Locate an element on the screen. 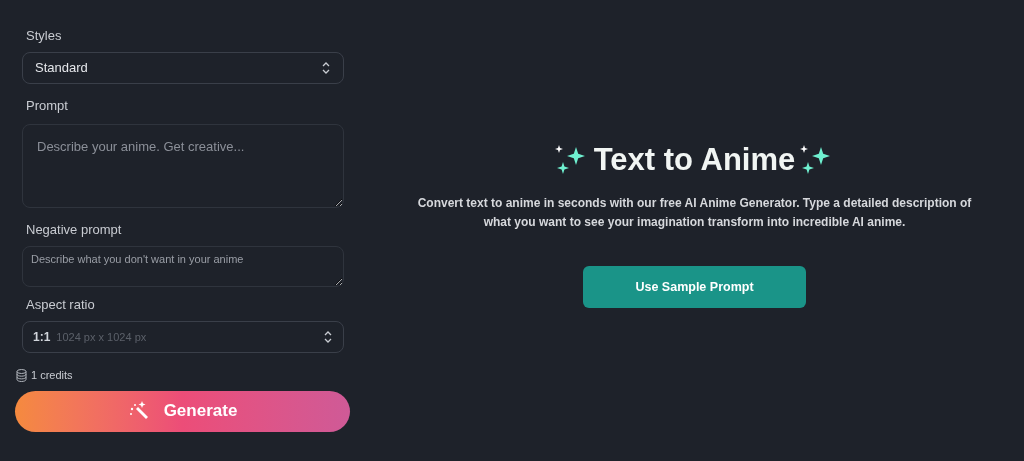 The height and width of the screenshot is (461, 1024). field-label: Styles is located at coordinates (44, 36).